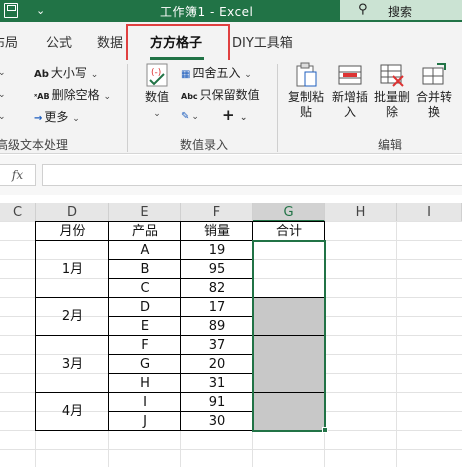 This screenshot has height=467, width=462. Describe the element at coordinates (18, 212) in the screenshot. I see `column-header-c: C` at that location.